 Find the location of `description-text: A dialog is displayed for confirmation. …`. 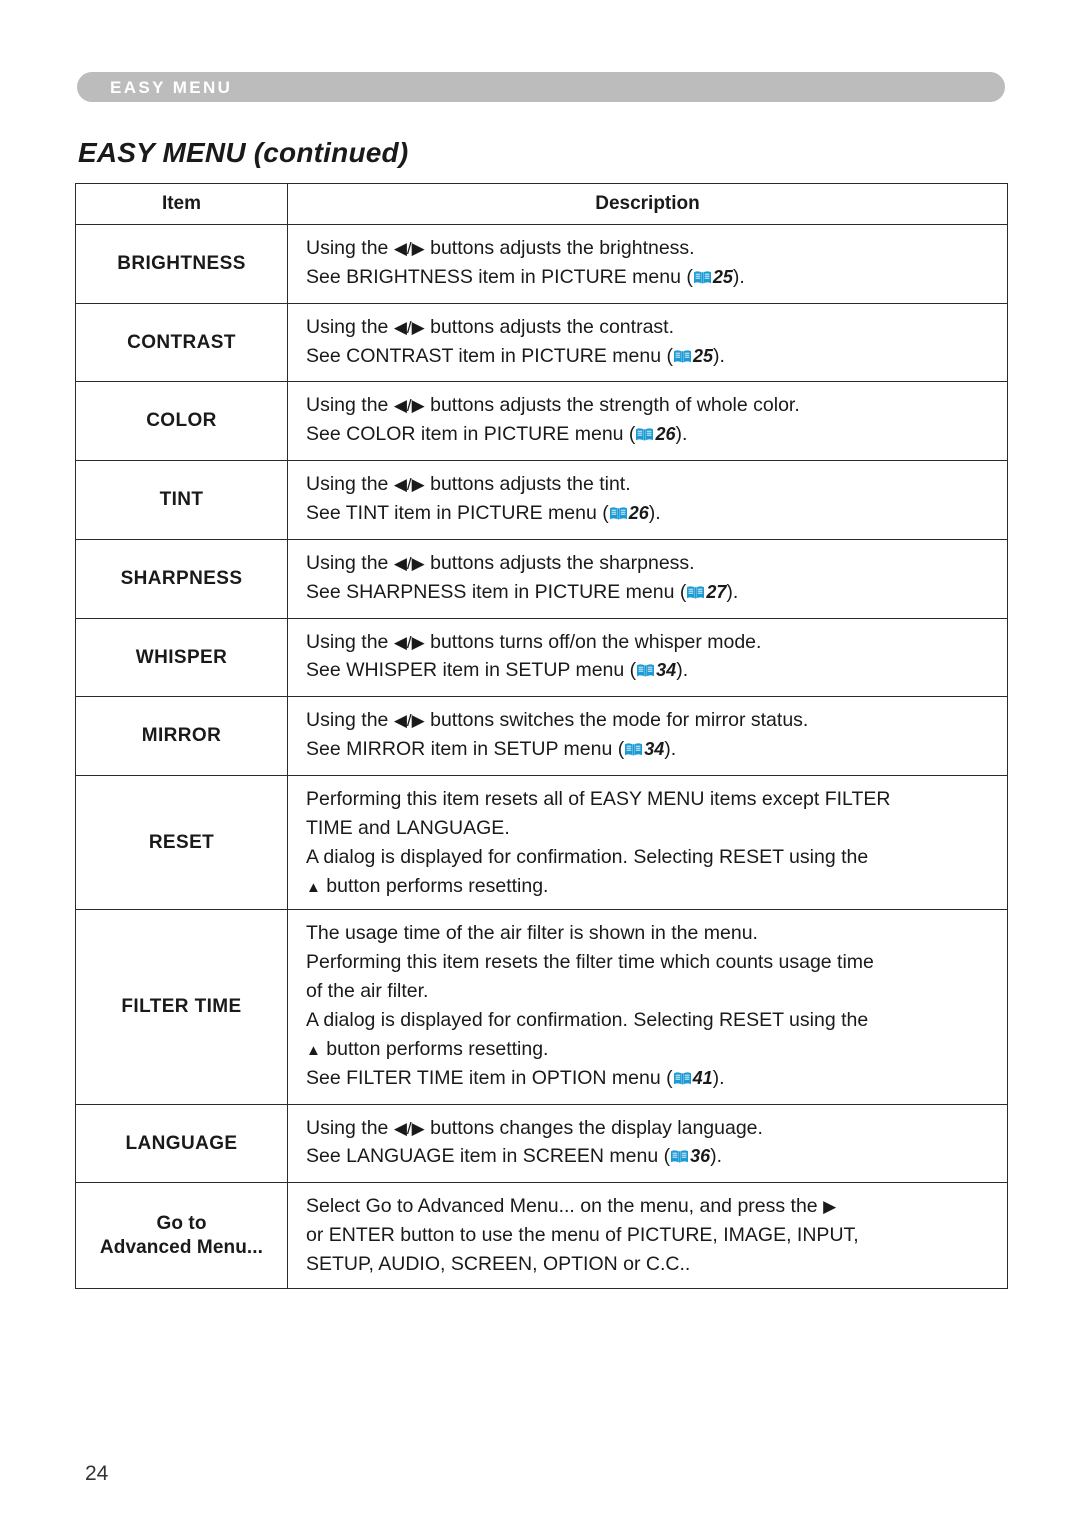

description-text: A dialog is displayed for confirmation. … is located at coordinates (587, 856).